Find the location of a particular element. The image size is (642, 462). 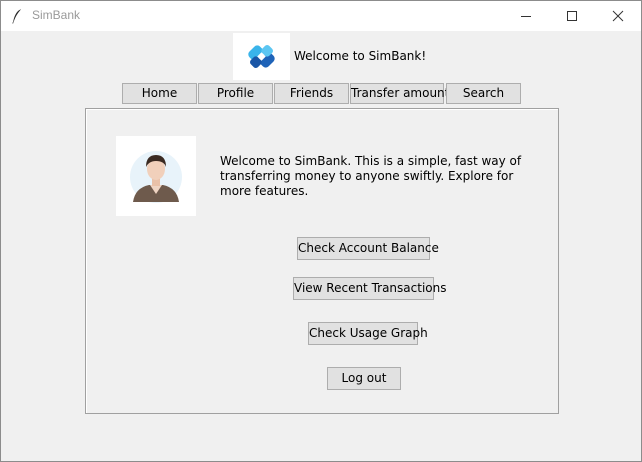

maximize-icon is located at coordinates (572, 16).